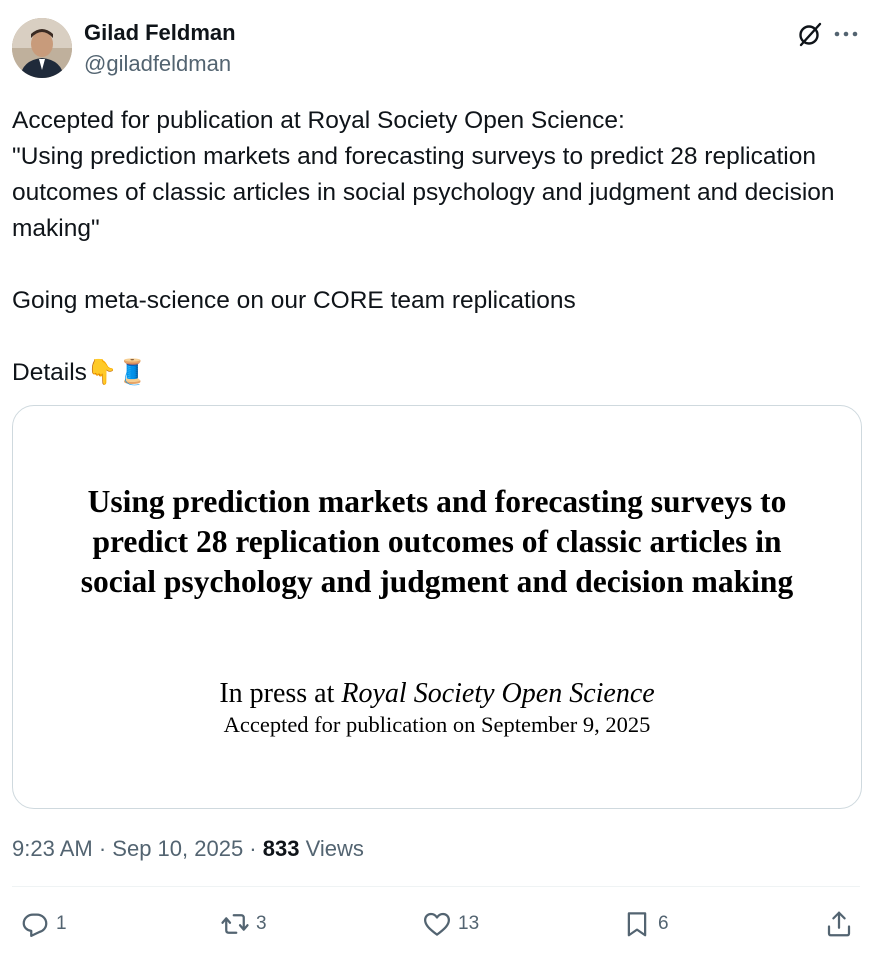 The image size is (882, 955). I want to click on post-date: Sep 10, 2025, so click(177, 848).